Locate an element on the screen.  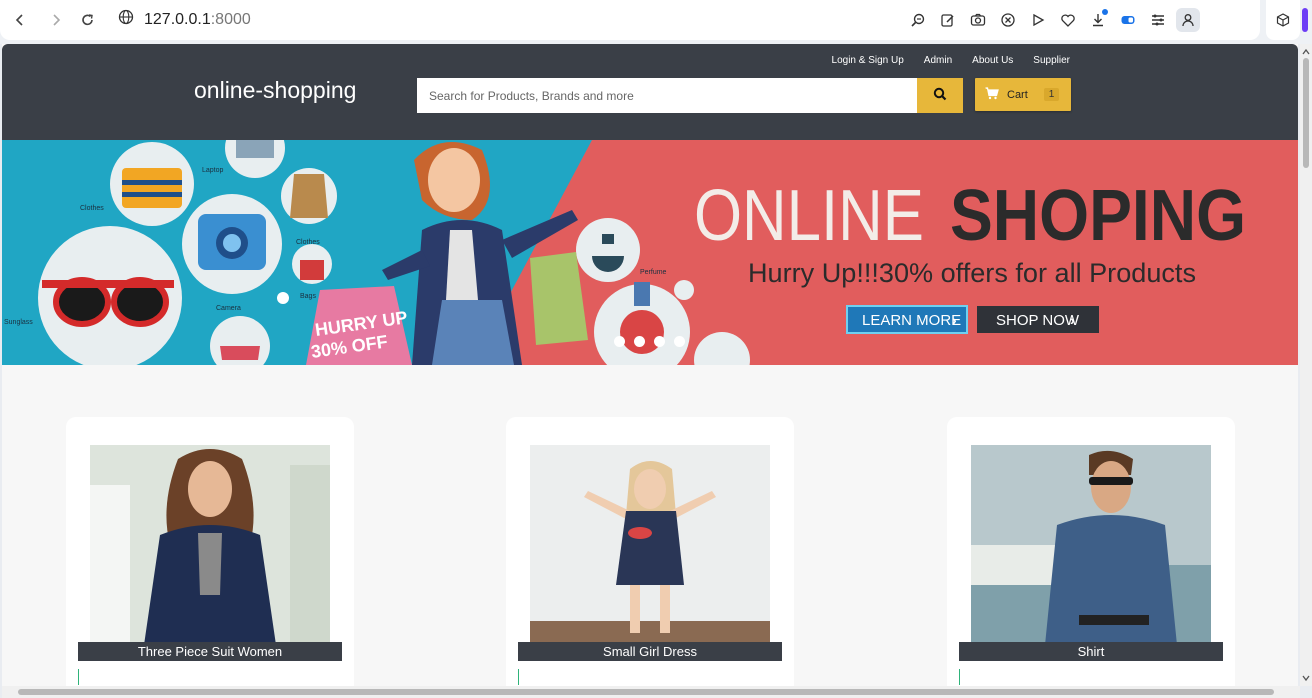
label-sunglass: Sunglass is located at coordinates (18, 322).